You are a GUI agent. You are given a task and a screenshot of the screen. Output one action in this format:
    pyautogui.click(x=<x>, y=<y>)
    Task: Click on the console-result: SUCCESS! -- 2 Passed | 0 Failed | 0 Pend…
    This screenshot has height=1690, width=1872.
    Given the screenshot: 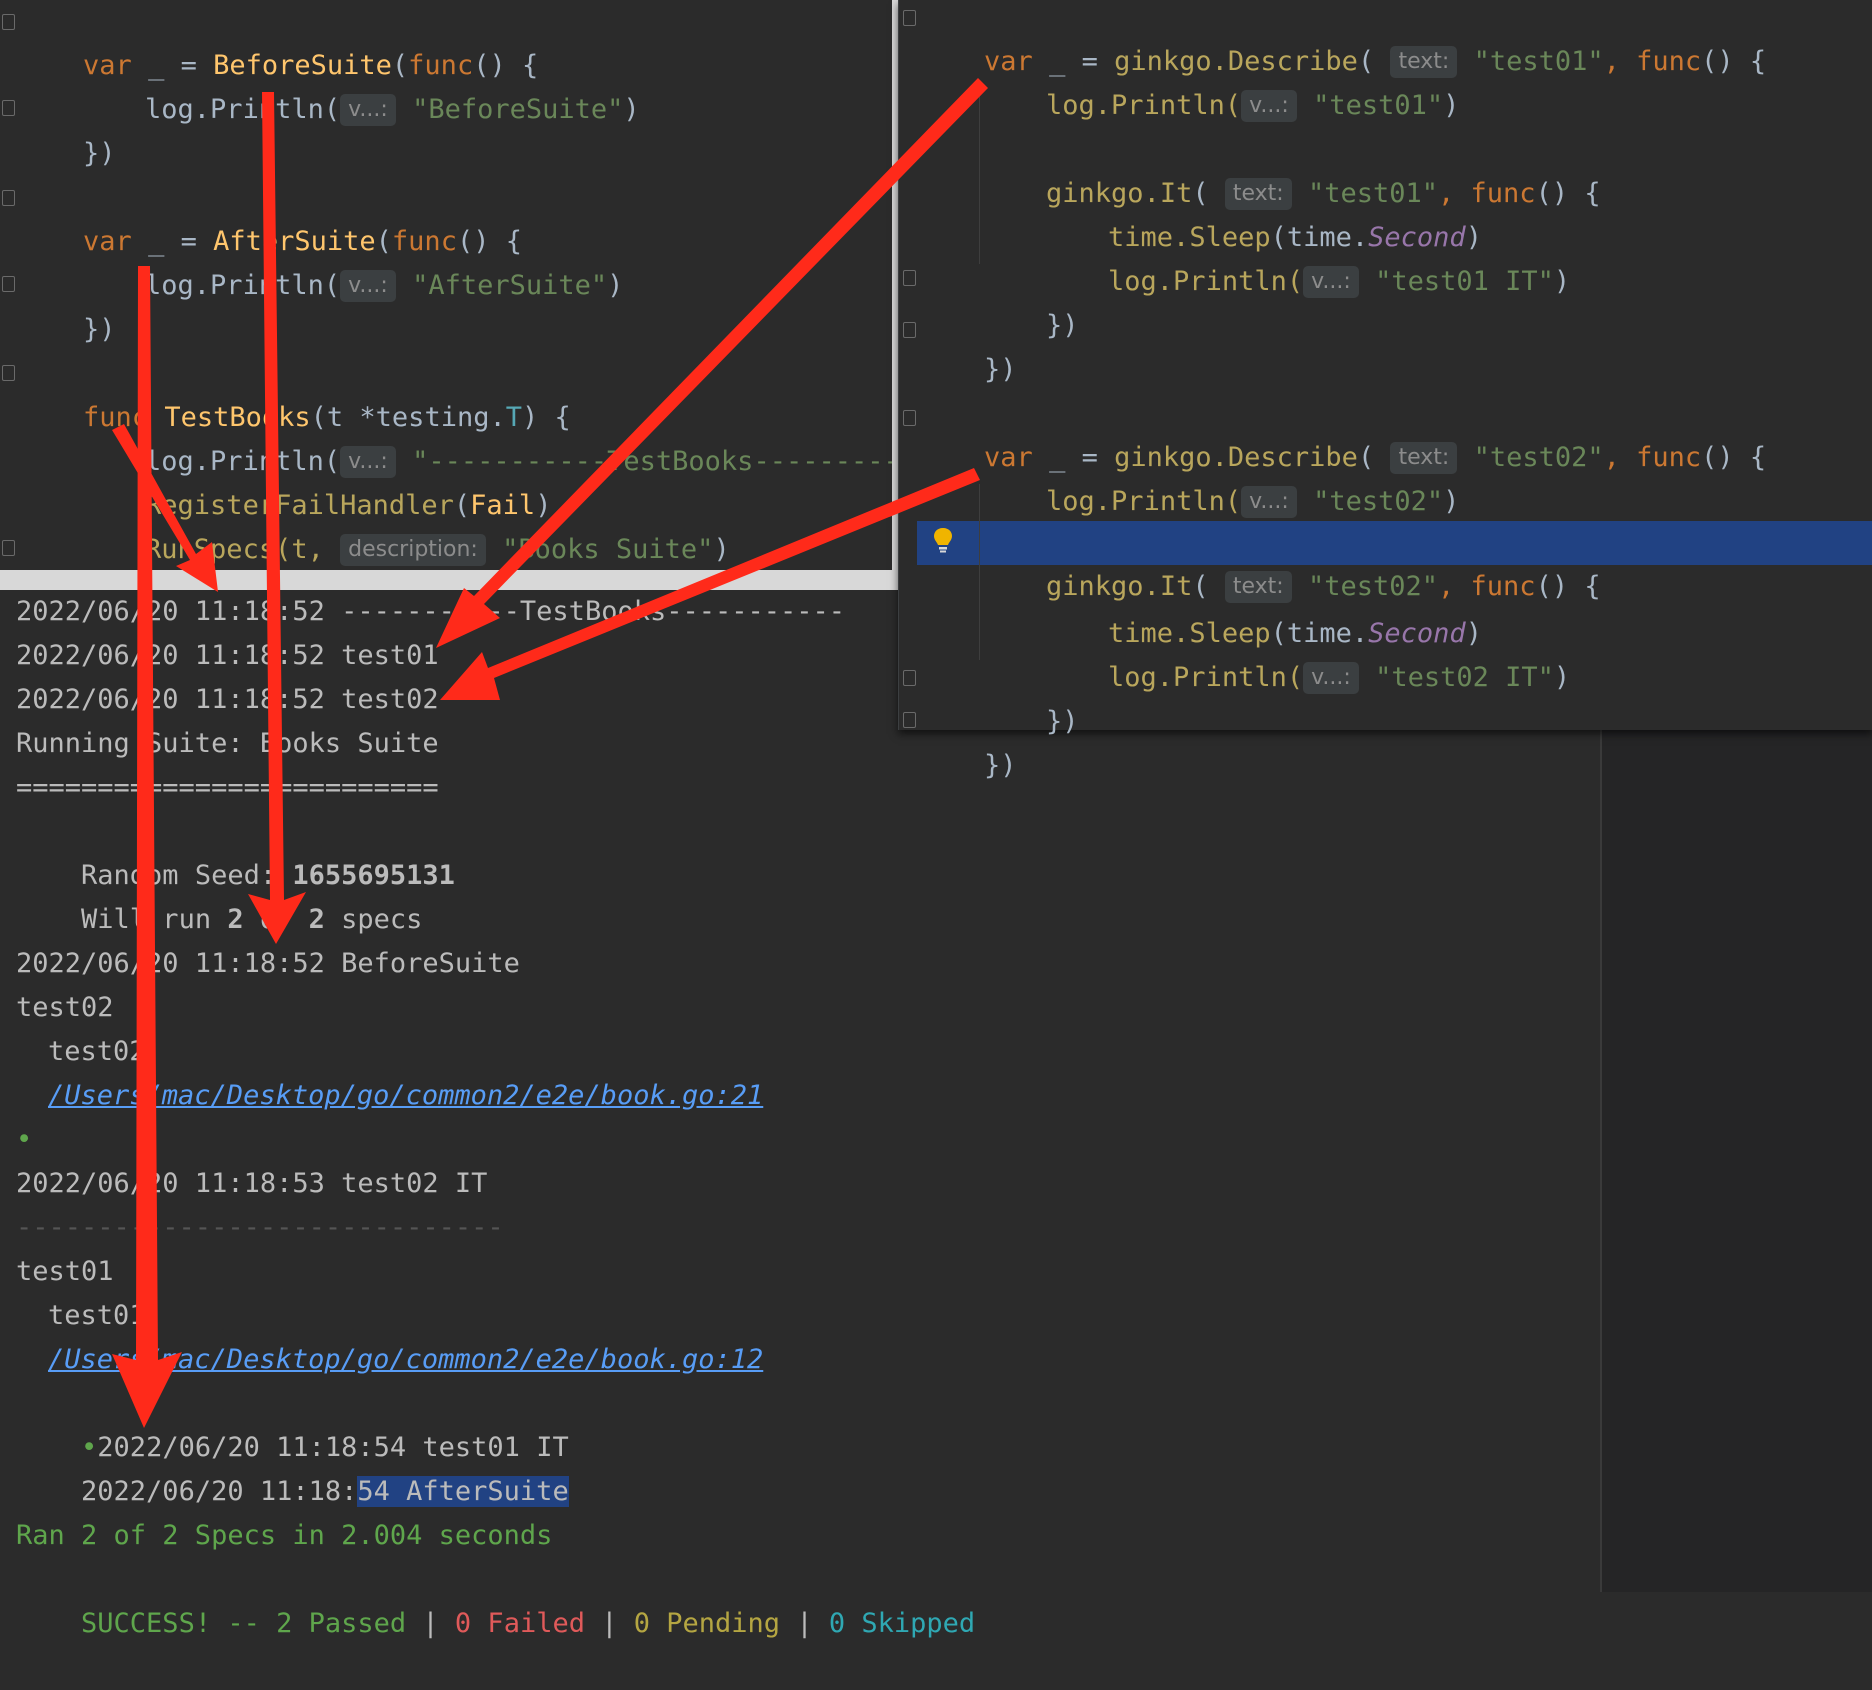 What is the action you would take?
    pyautogui.click(x=495, y=1598)
    